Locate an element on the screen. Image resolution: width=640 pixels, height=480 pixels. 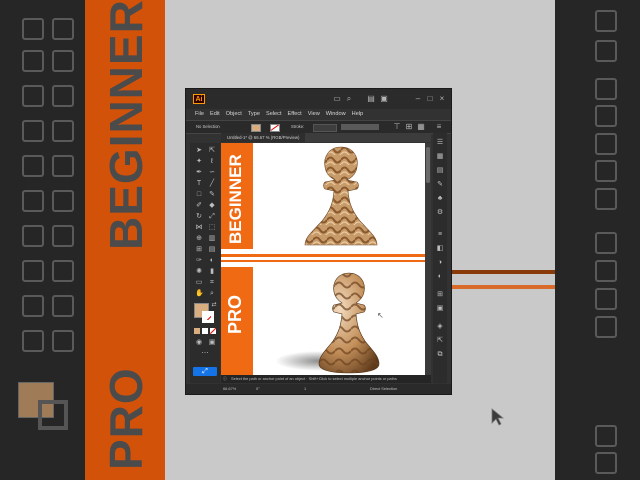
control-bar: No Selection Stroke: ⊤ ⊞ ▦ ≡ is located at coordinates (318, 127).